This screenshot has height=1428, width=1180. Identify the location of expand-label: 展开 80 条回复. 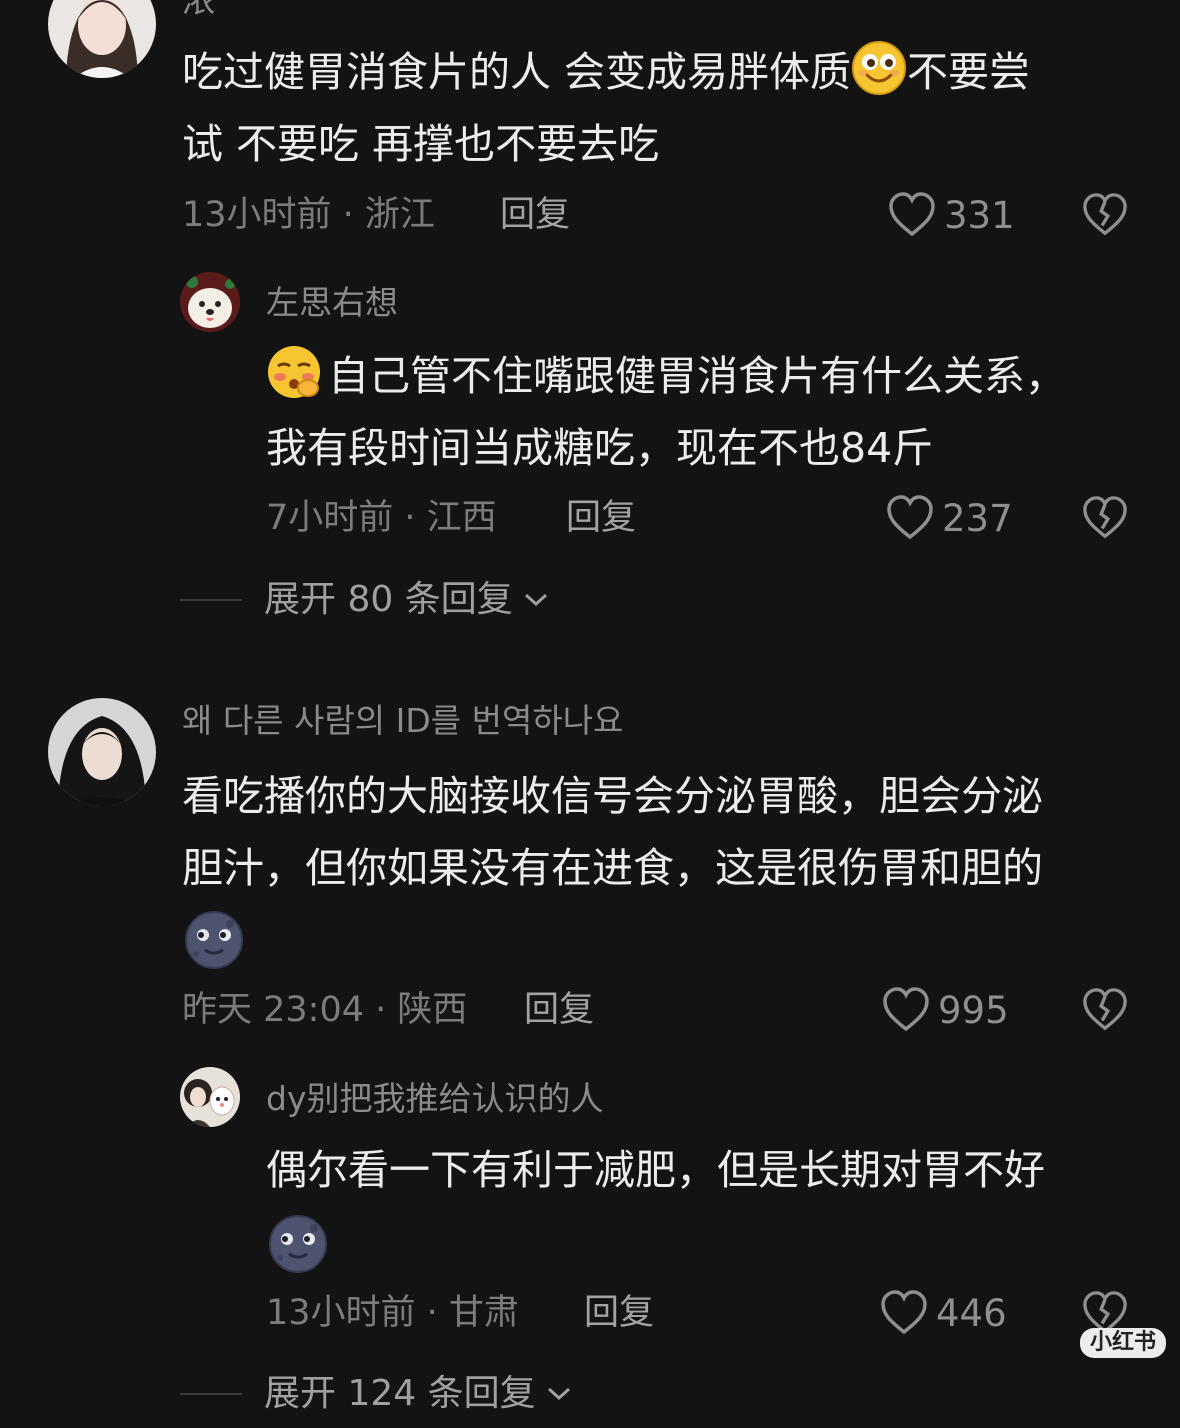
(388, 599).